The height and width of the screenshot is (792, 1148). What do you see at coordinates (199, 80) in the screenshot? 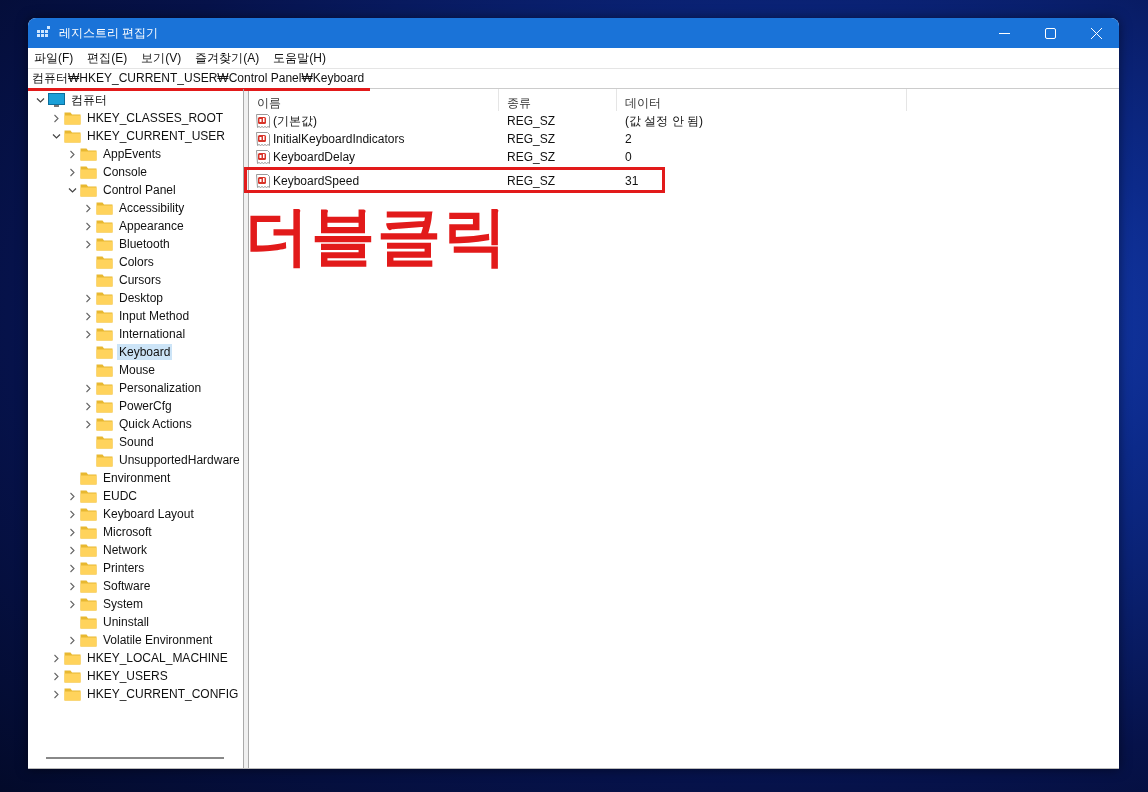
I see `address-bar: 컴퓨터₩HKEY_CURRENT_USER₩Control Panel₩Keyboard` at bounding box center [199, 80].